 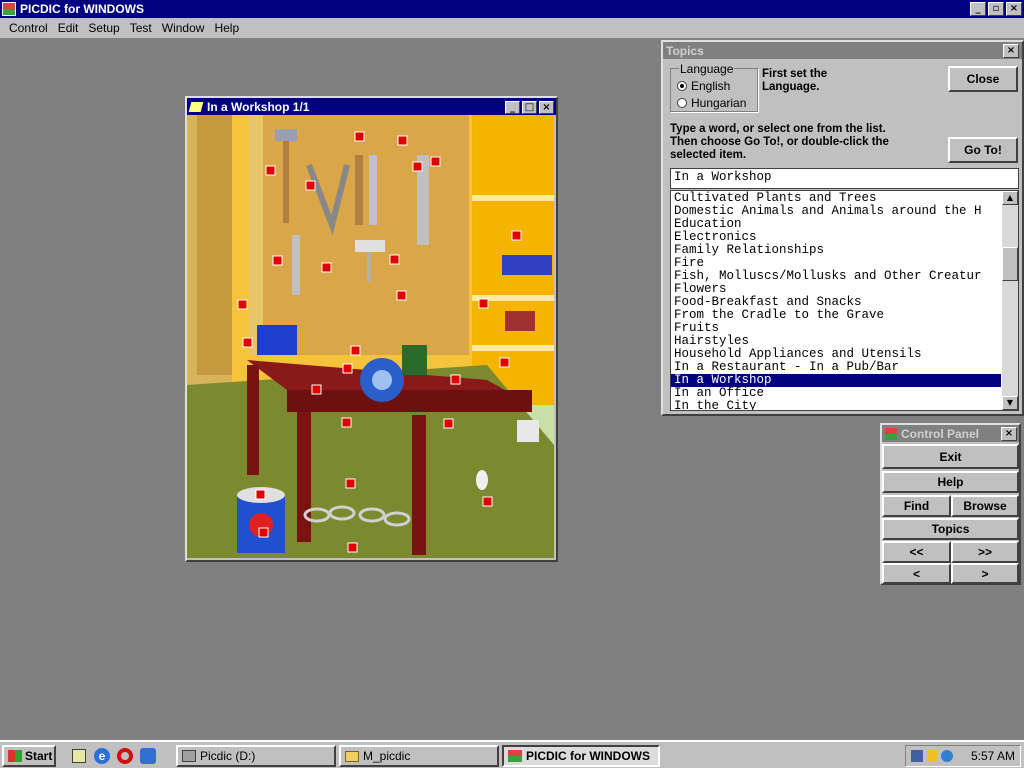 What do you see at coordinates (1010, 300) in the screenshot?
I see `list-scrollbar: ▲ ▼` at bounding box center [1010, 300].